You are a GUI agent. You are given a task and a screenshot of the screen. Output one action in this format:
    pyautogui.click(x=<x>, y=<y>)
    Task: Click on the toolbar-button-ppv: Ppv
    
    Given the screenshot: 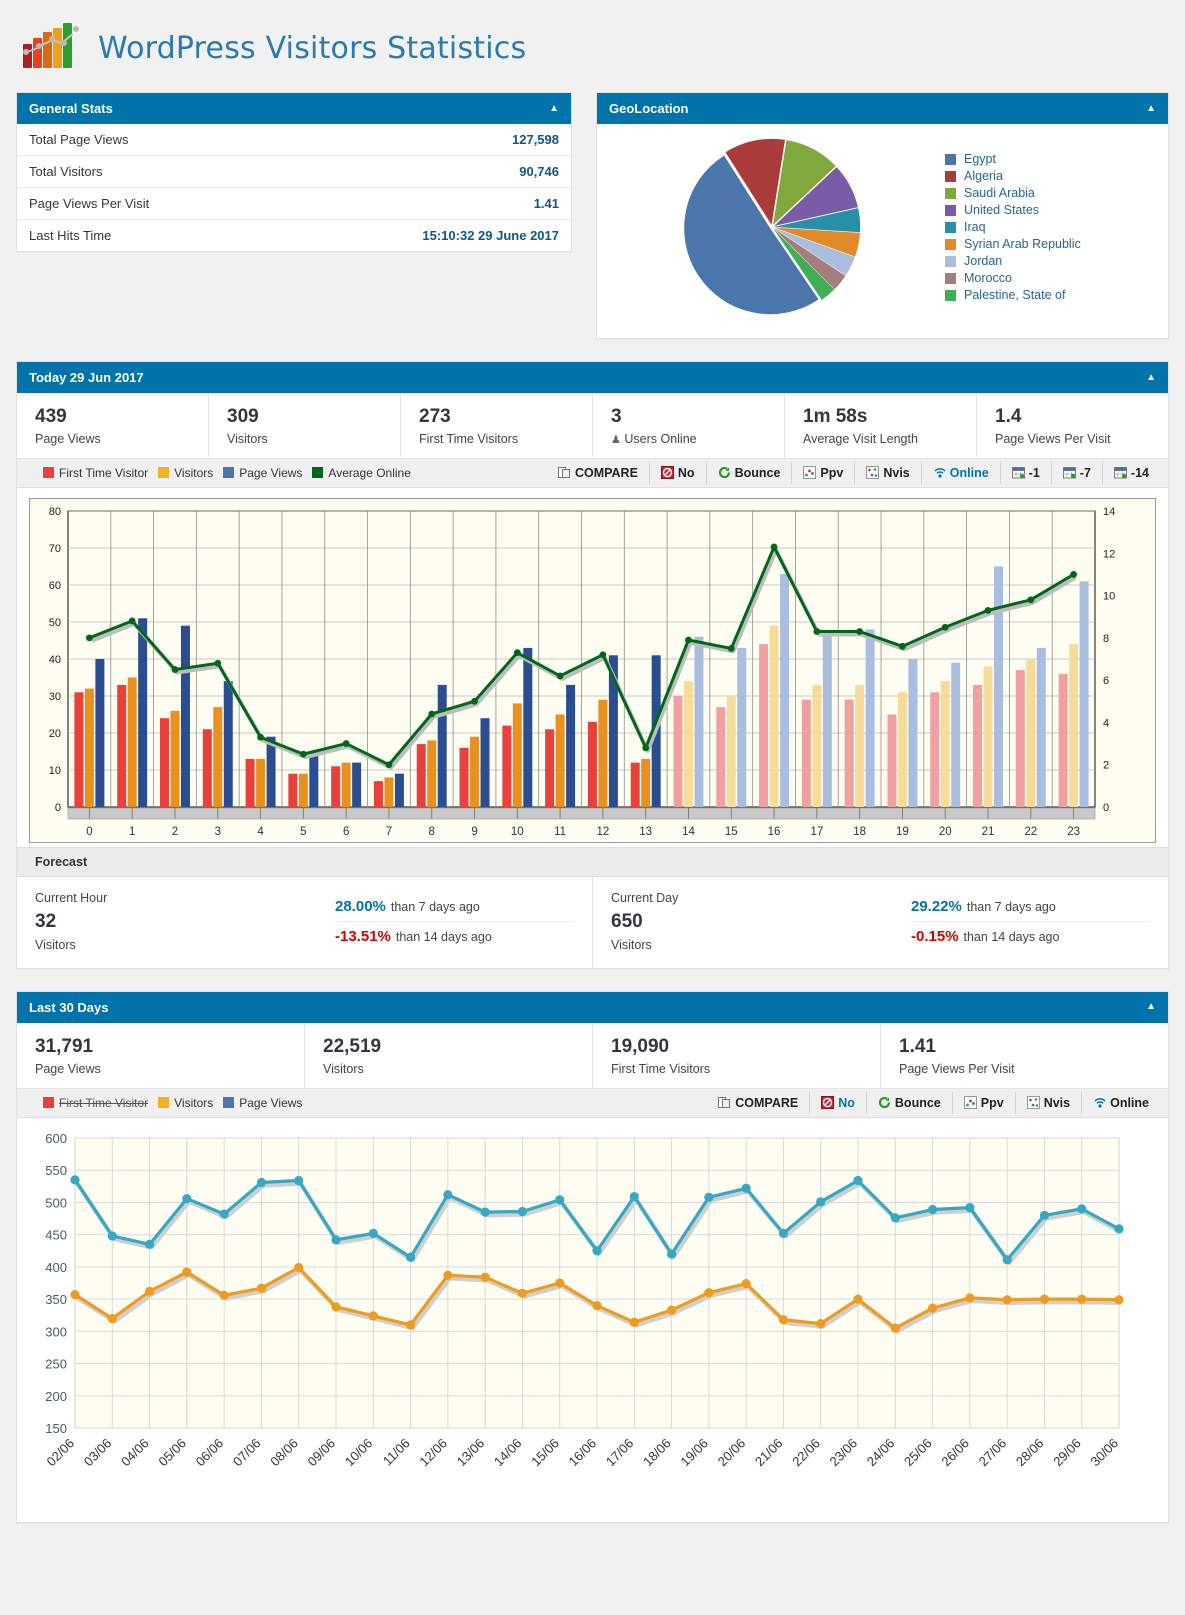 What is the action you would take?
    pyautogui.click(x=822, y=472)
    